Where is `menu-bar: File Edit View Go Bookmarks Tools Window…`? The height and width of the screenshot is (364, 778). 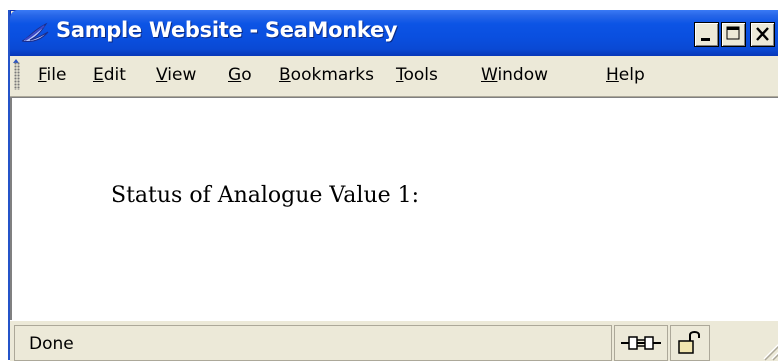 menu-bar: File Edit View Go Bookmarks Tools Window… is located at coordinates (394, 76).